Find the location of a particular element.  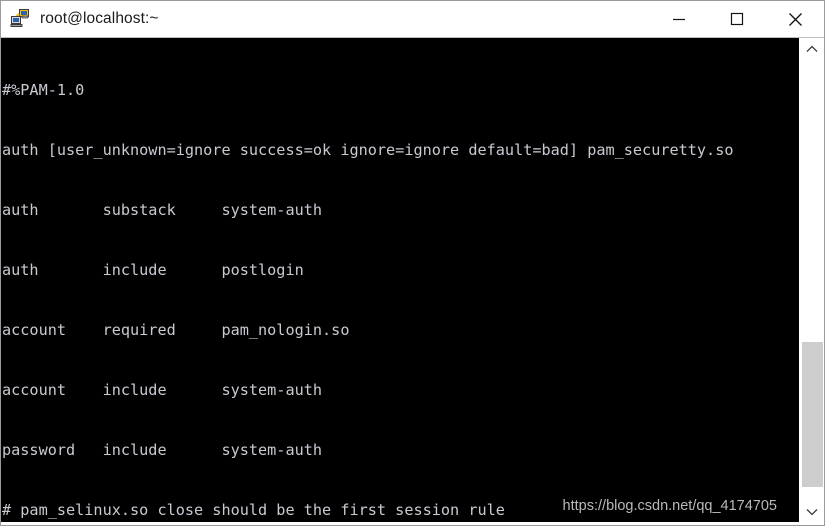

scroll-down-arrow-icon is located at coordinates (812, 511).